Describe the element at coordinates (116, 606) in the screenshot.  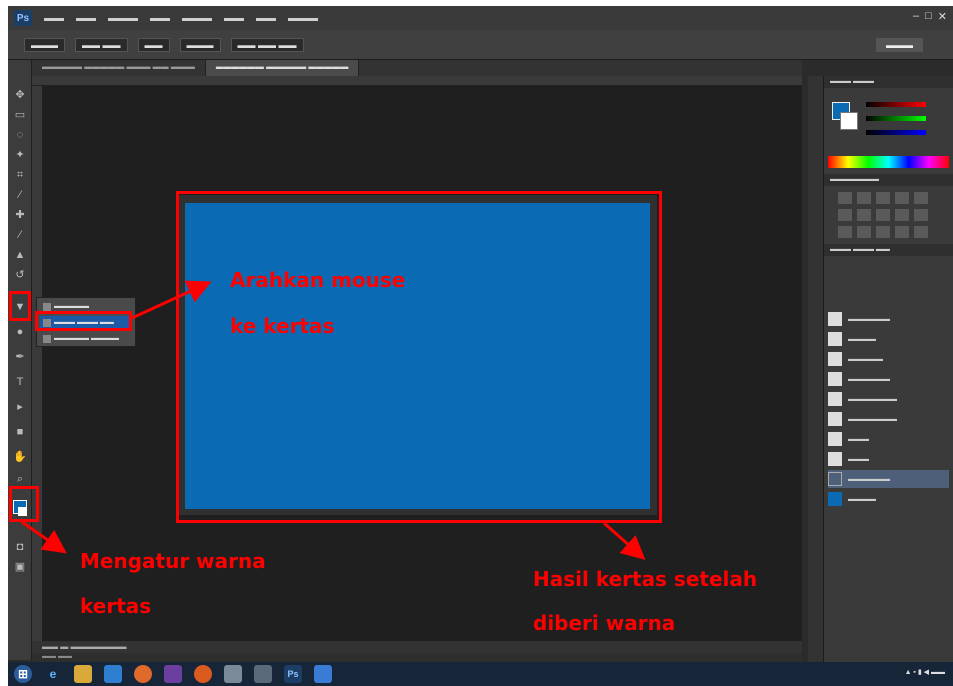
I see `annotation-set-color-line2: kertas` at that location.